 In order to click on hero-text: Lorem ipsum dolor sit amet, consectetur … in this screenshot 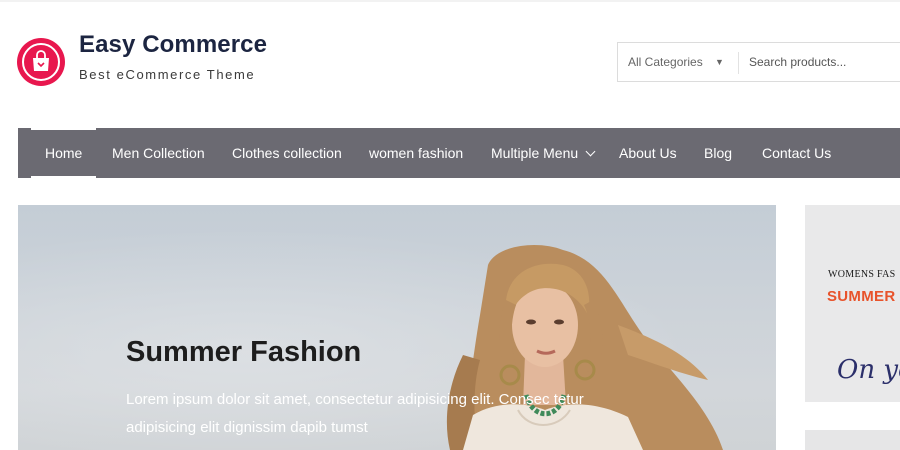, I will do `click(355, 413)`.